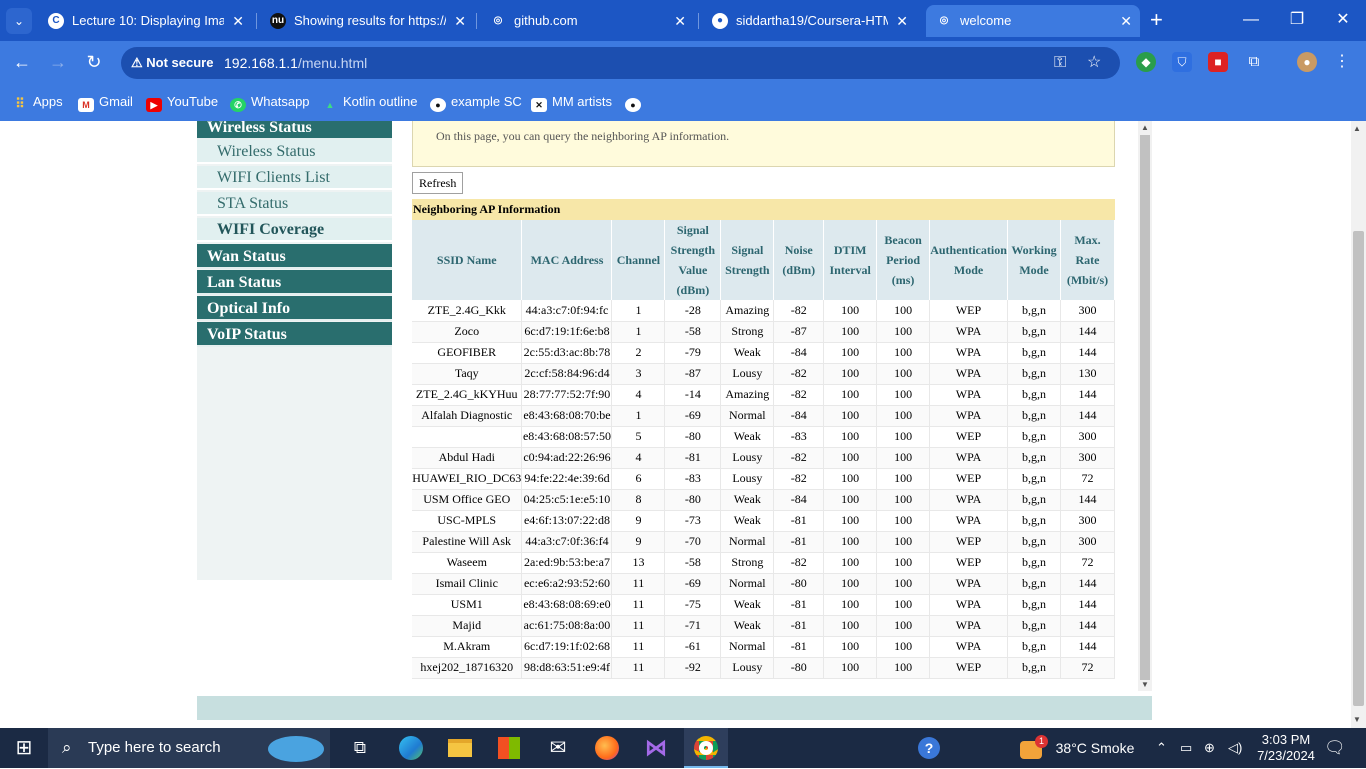 This screenshot has width=1366, height=769. I want to click on mail-icon: ✉, so click(558, 748).